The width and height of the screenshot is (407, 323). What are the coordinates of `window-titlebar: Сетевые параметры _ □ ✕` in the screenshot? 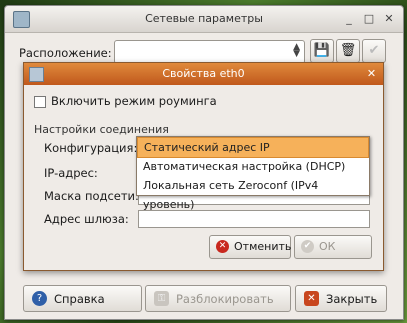 It's located at (204, 19).